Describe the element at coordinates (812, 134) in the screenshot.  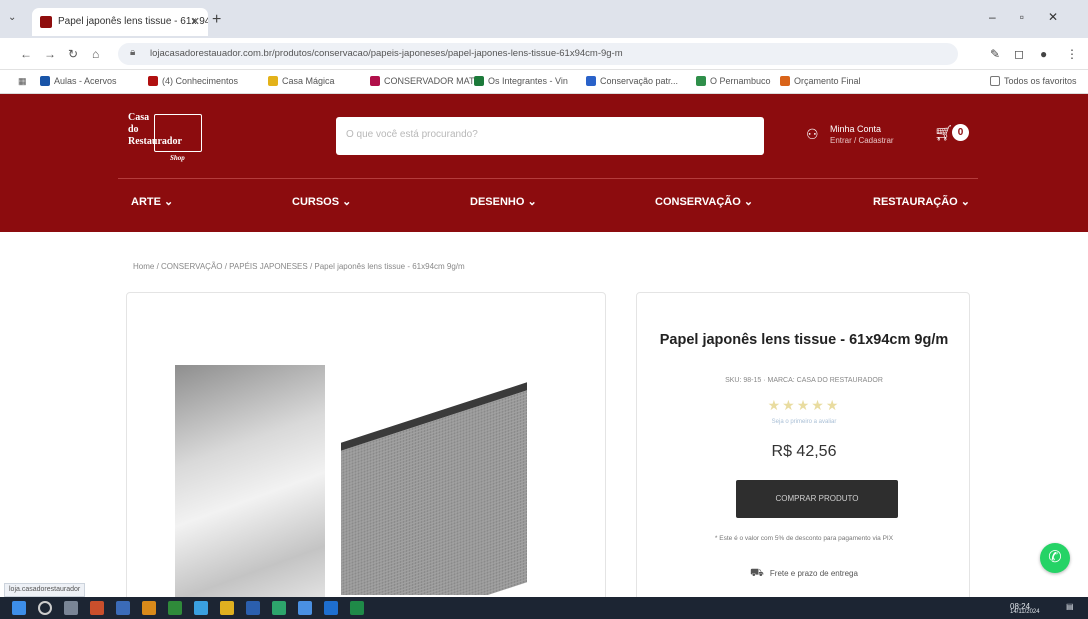
I see `user-icon: ⚇` at that location.